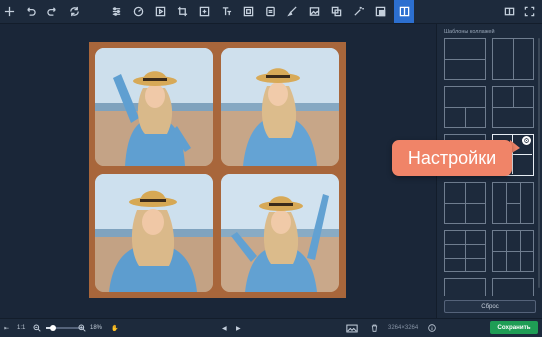 This screenshot has height=337, width=542. Describe the element at coordinates (374, 328) in the screenshot. I see `delete-icon` at that location.